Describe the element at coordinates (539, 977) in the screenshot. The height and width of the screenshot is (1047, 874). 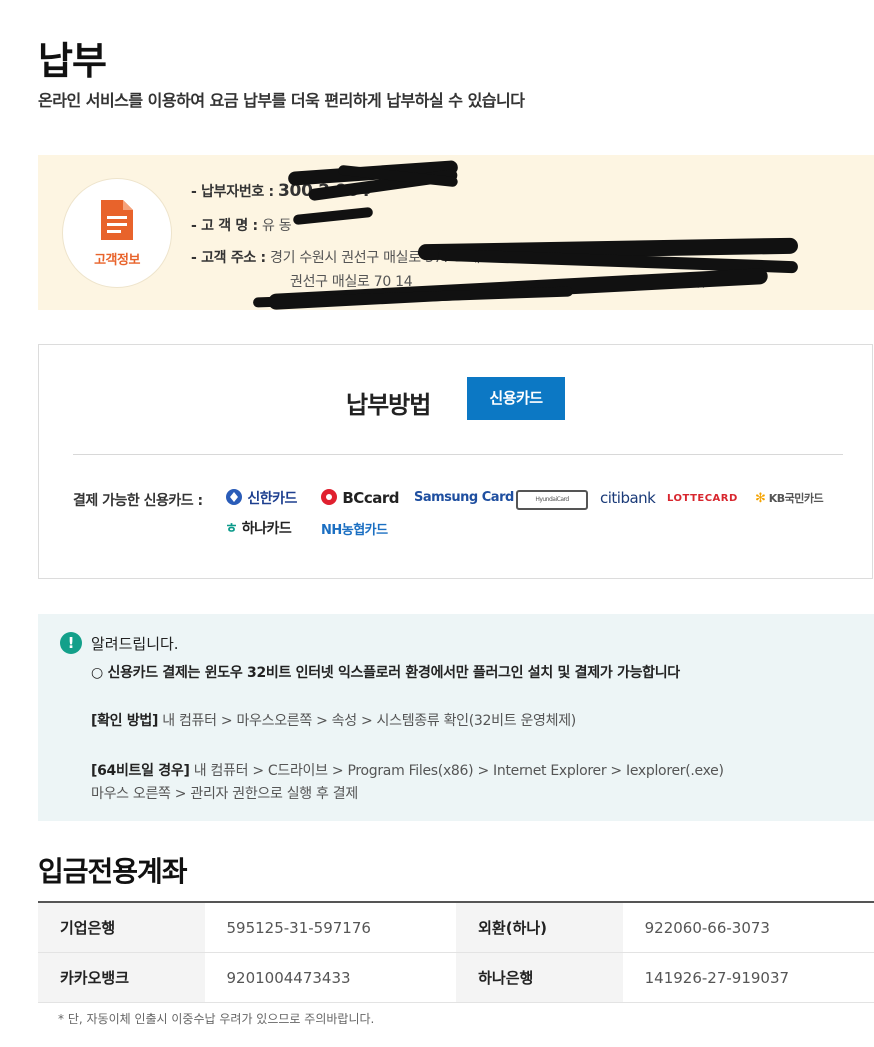
I see `bank-name: 하나은행` at that location.